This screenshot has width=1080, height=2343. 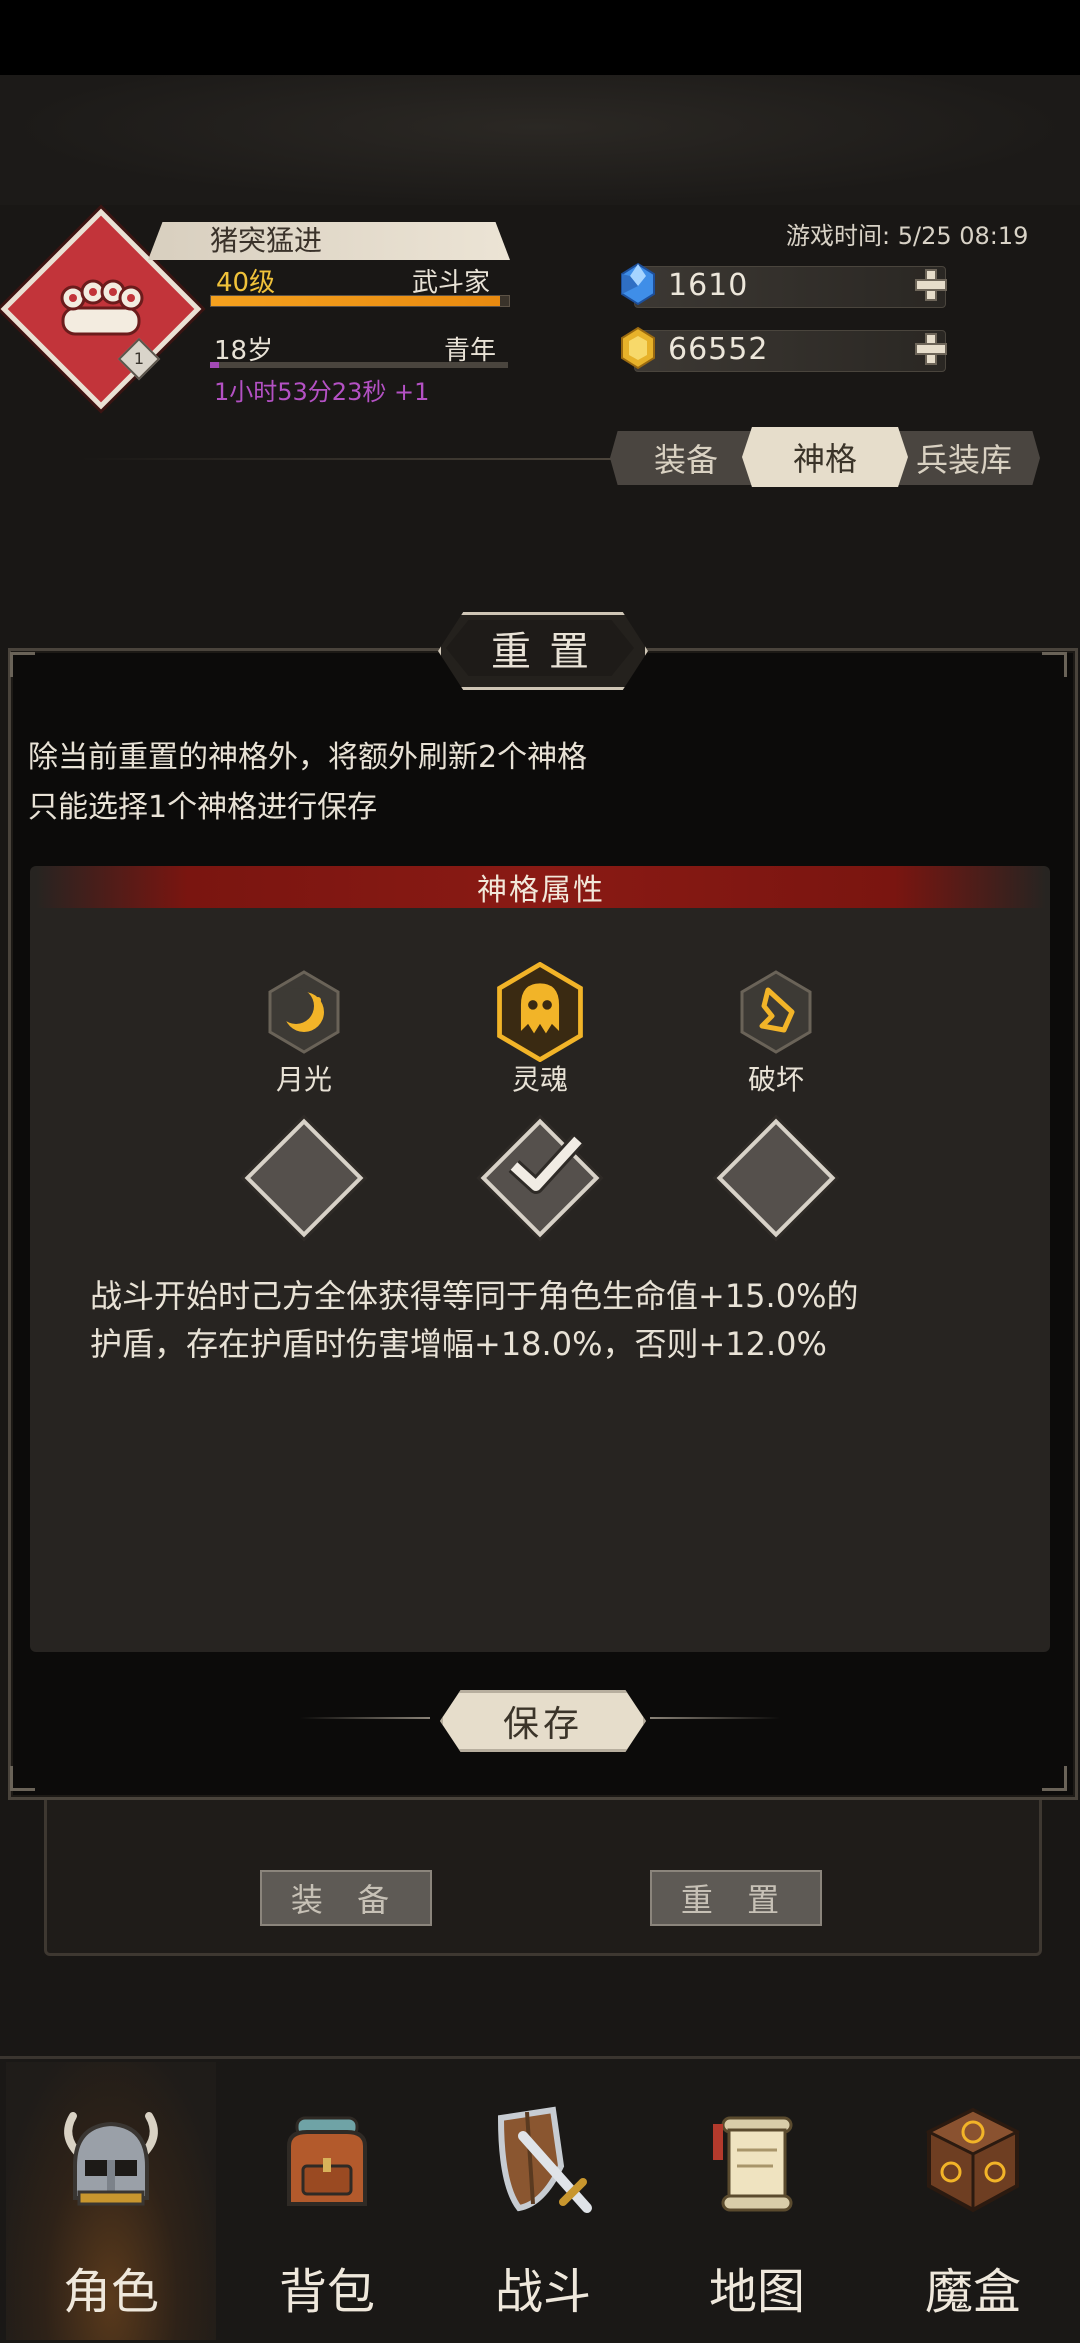 What do you see at coordinates (329, 241) in the screenshot?
I see `name-ribbon` at bounding box center [329, 241].